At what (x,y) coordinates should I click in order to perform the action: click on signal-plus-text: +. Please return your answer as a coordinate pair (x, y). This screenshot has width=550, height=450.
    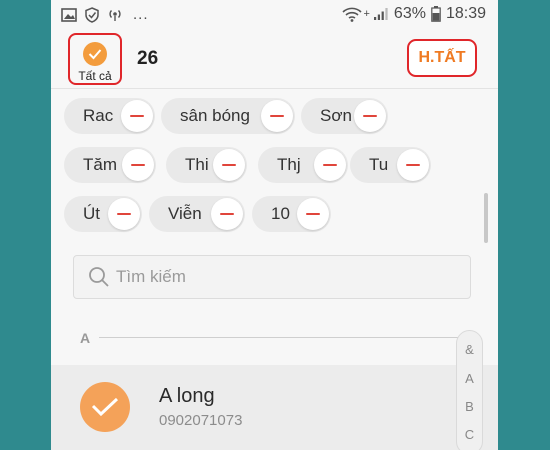
    Looking at the image, I should click on (366, 14).